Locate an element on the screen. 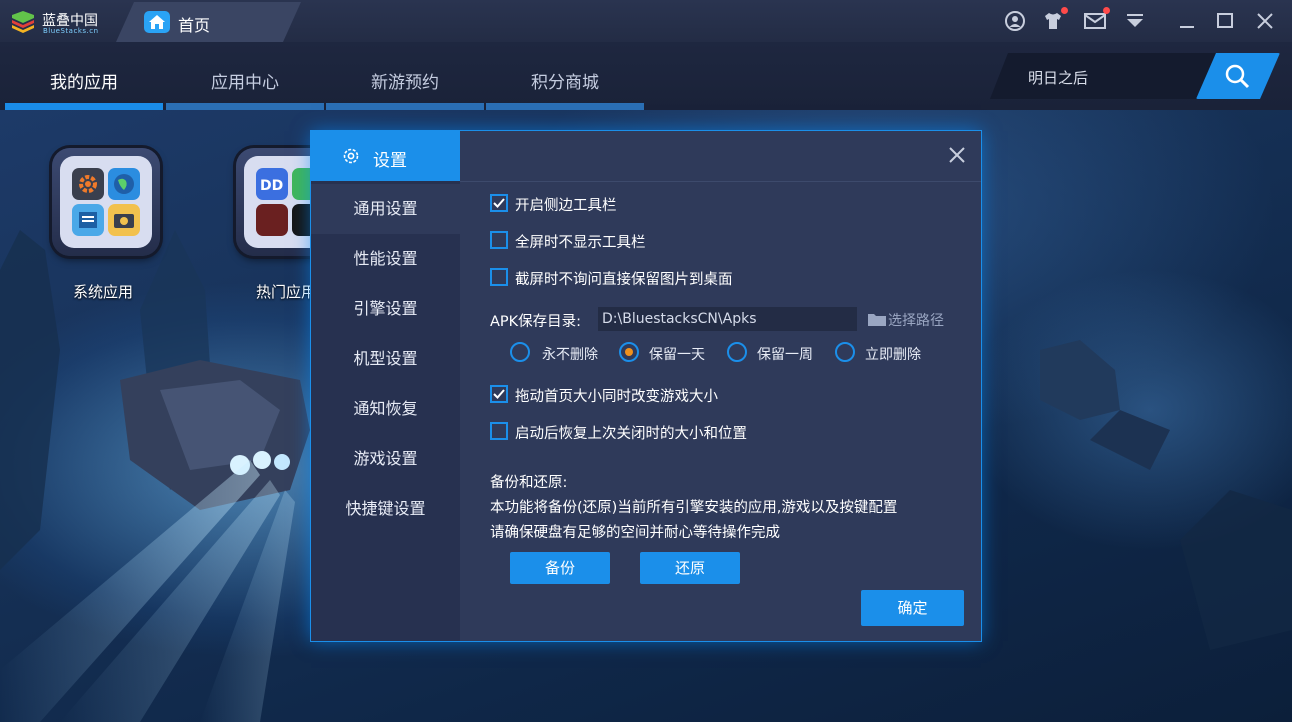 The height and width of the screenshot is (722, 1292). minimize-icon is located at coordinates (1187, 21).